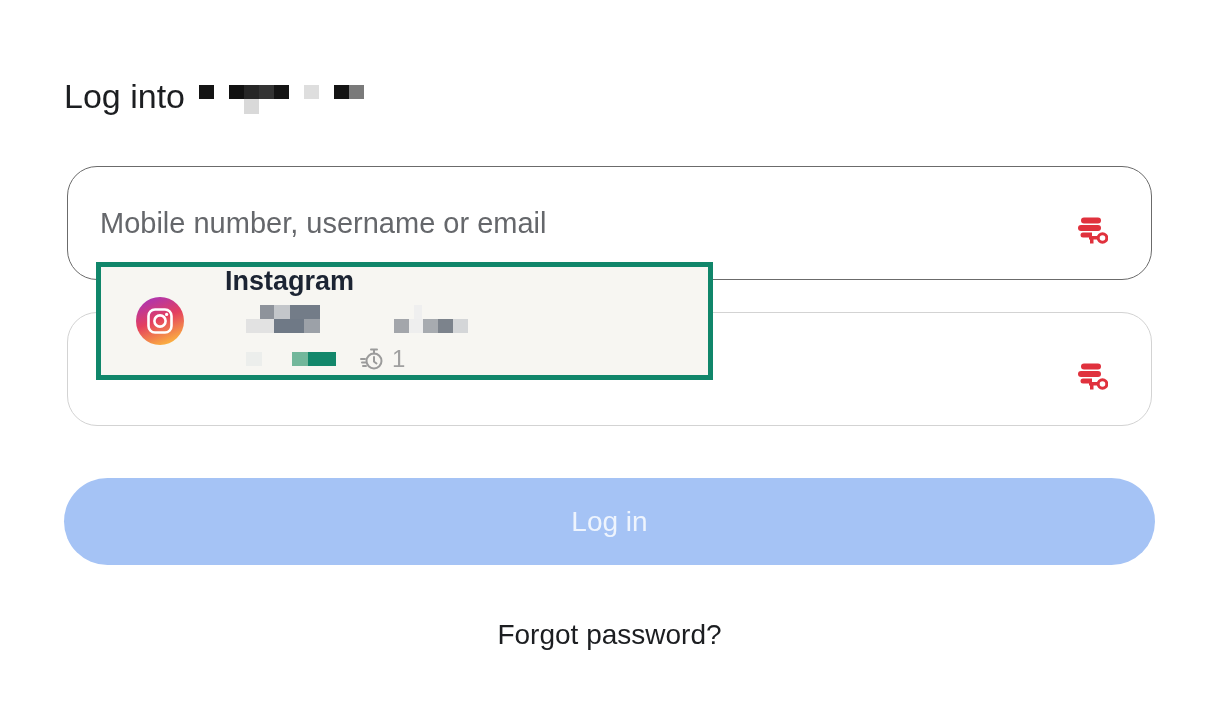 The height and width of the screenshot is (712, 1210). Describe the element at coordinates (160, 321) in the screenshot. I see `camera-logo-icon` at that location.